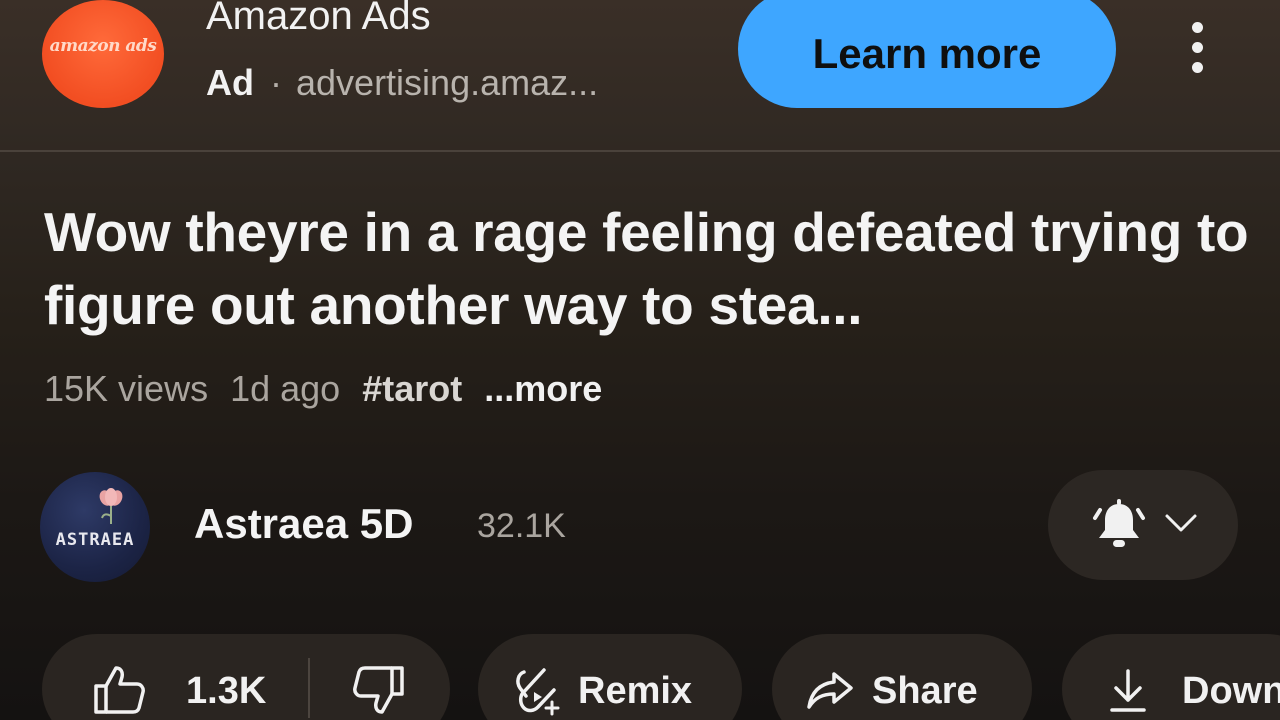  I want to click on thumbs-up-icon, so click(119, 690).